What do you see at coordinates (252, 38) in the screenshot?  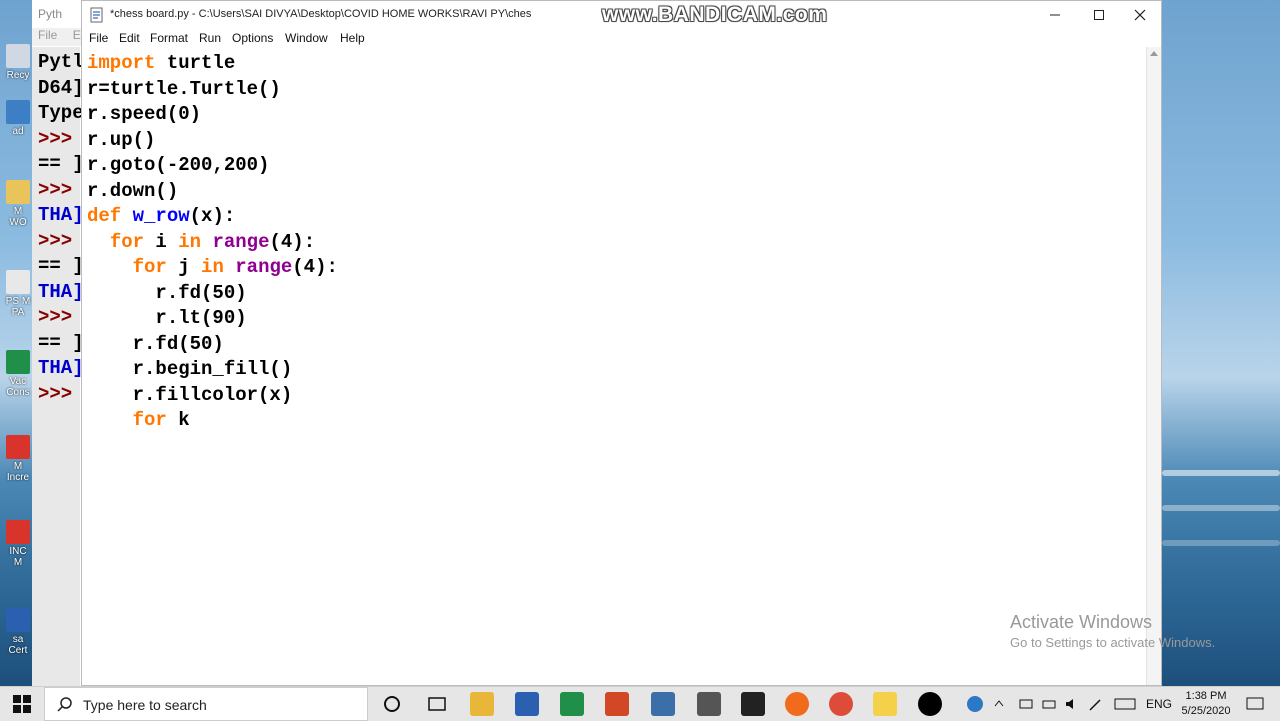 I see `menu-options: Options` at bounding box center [252, 38].